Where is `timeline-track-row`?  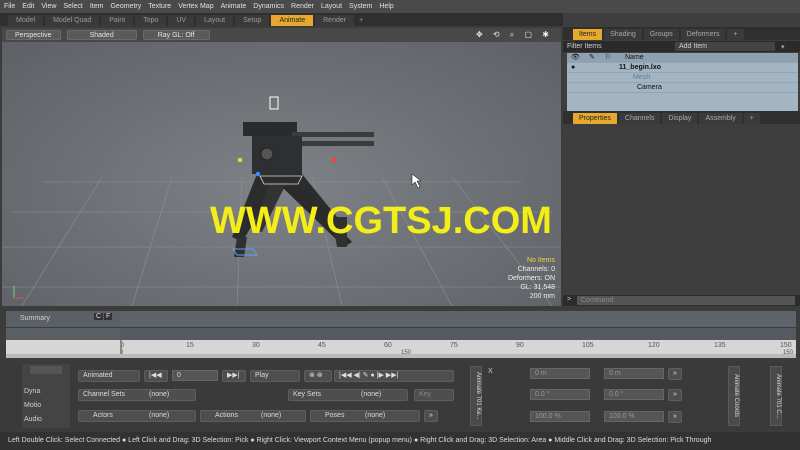
timeline-track-row is located at coordinates (401, 334).